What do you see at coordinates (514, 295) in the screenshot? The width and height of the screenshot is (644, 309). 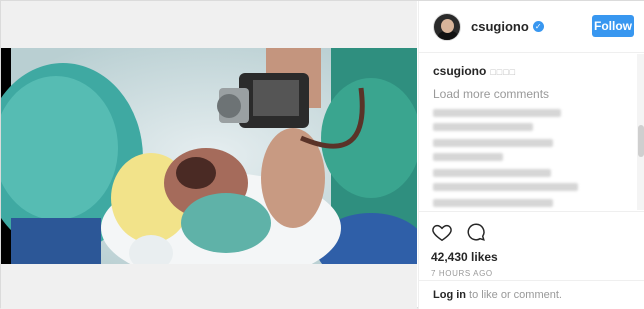 I see `login-prompt-text: to like or comment.` at bounding box center [514, 295].